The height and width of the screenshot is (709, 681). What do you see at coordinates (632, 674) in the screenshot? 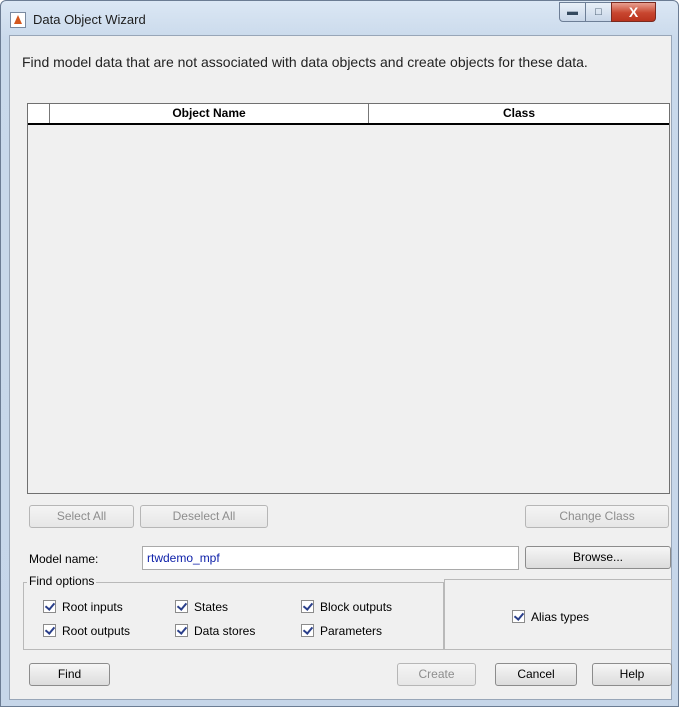
I see `help-button: Help` at bounding box center [632, 674].